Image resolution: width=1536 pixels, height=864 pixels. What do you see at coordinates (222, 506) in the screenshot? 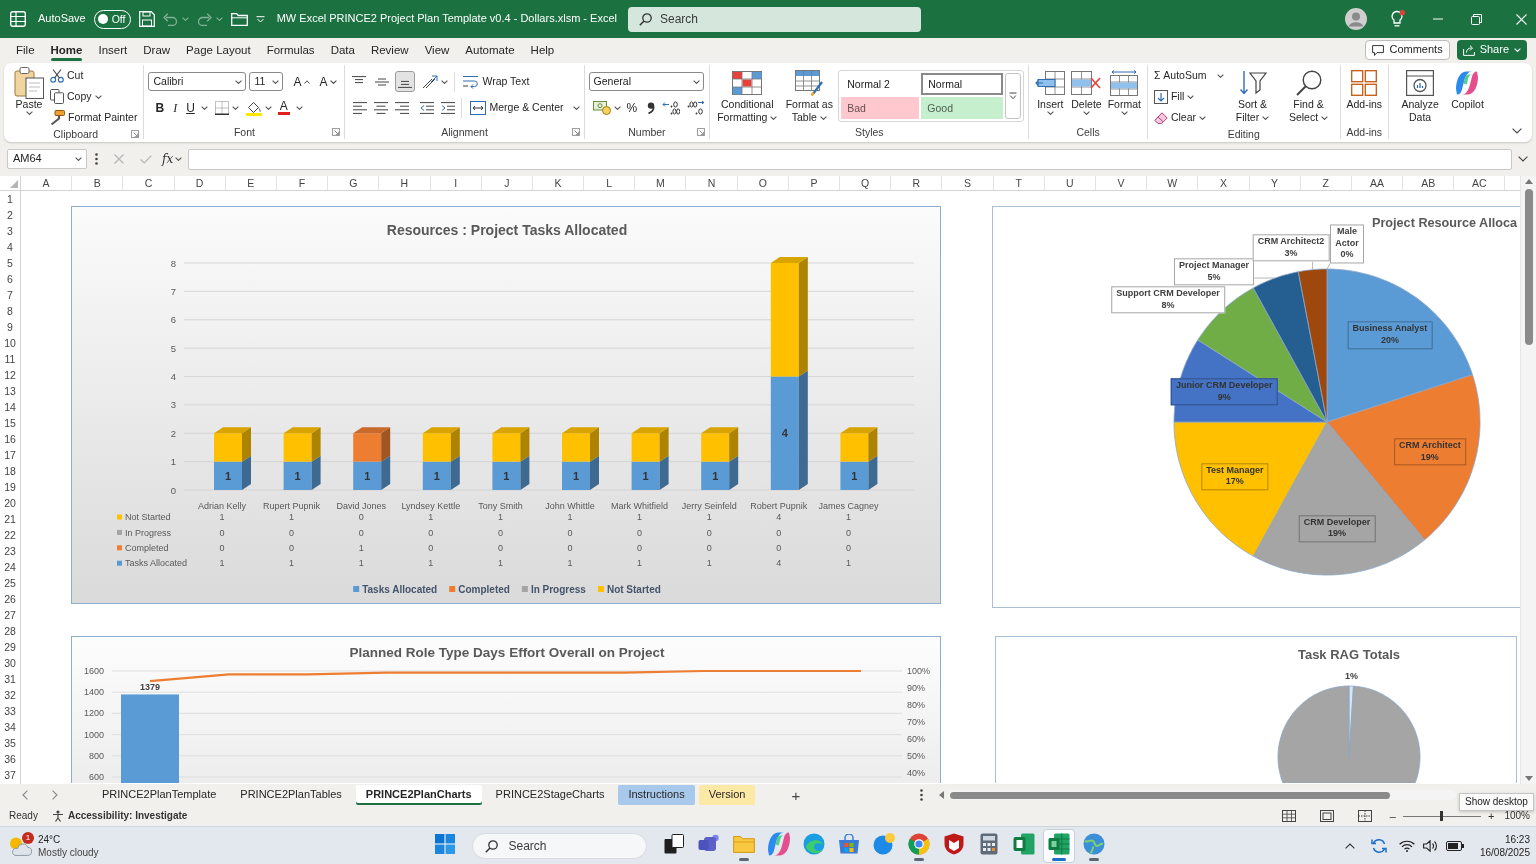
I see `category-label: Adrian Kelly` at bounding box center [222, 506].